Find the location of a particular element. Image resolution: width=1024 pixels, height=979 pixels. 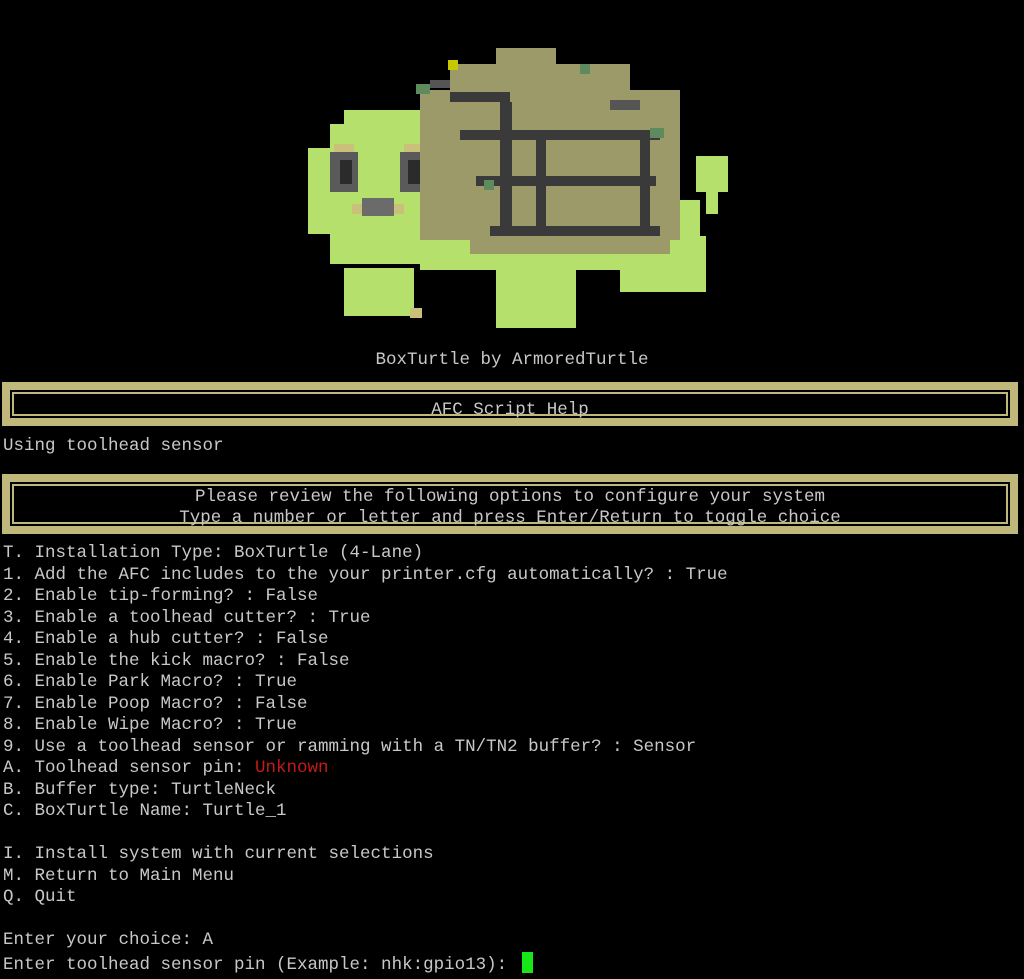

help-title-box: AFC Script Help is located at coordinates (510, 404).